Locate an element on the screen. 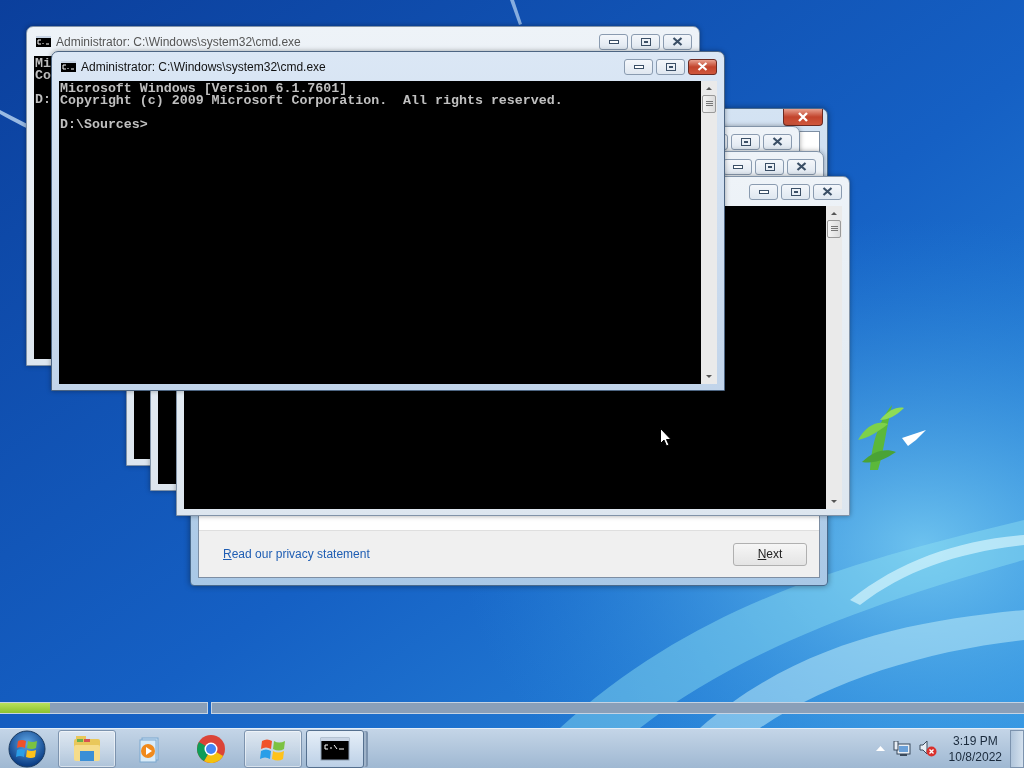 The height and width of the screenshot is (768, 1024). browser-icon is located at coordinates (211, 748).